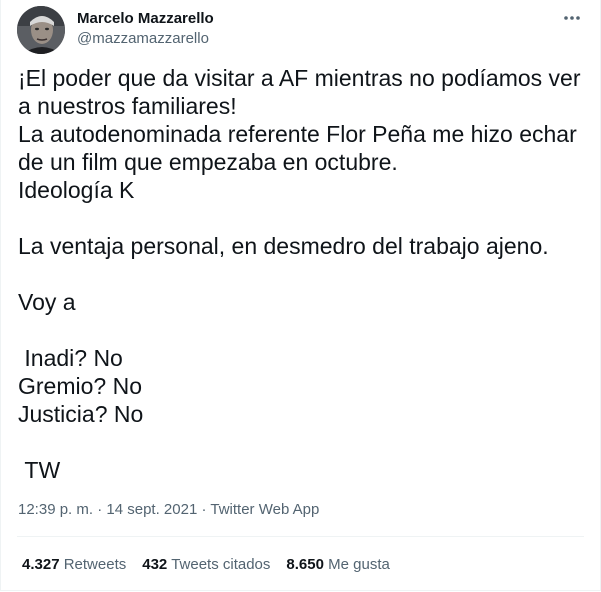  Describe the element at coordinates (151, 509) in the screenshot. I see `tweet-date: 14 sept. 2021` at that location.